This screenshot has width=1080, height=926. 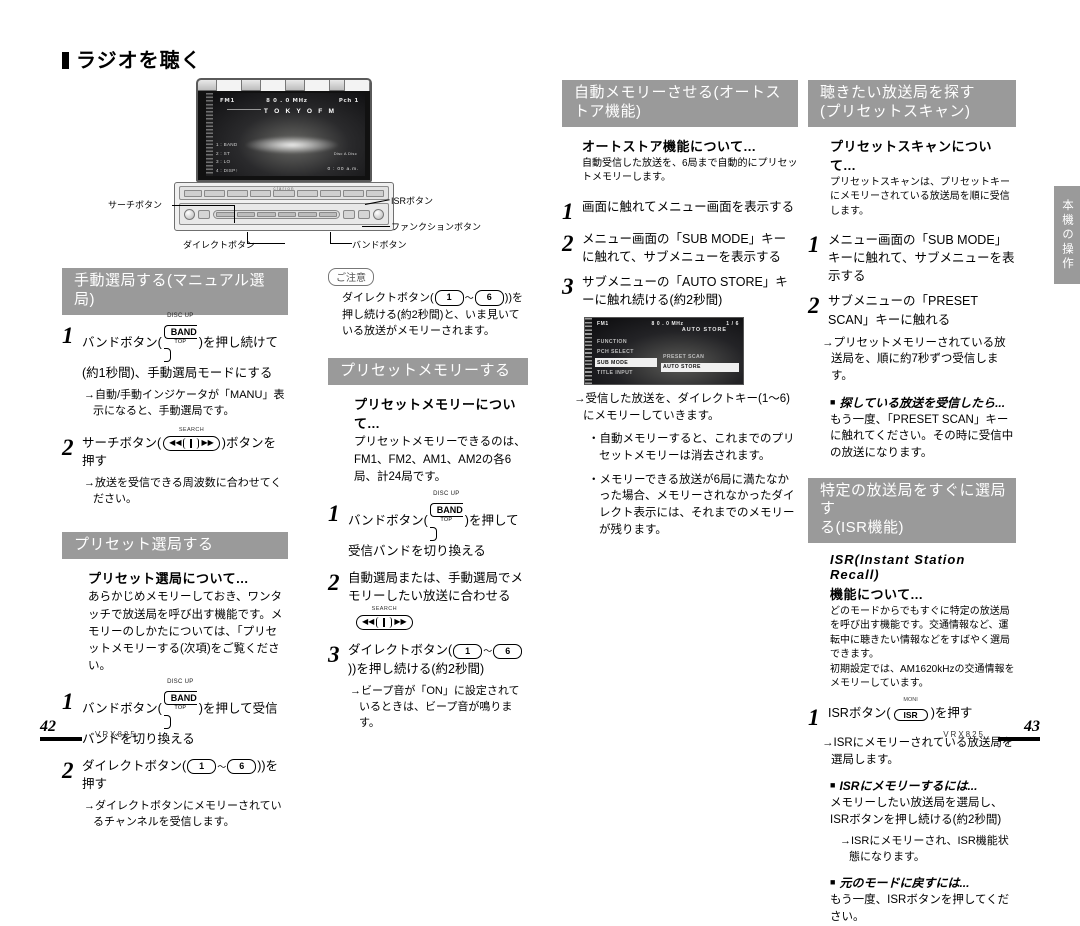 I want to click on page-number-left: 42, so click(x=48, y=726).